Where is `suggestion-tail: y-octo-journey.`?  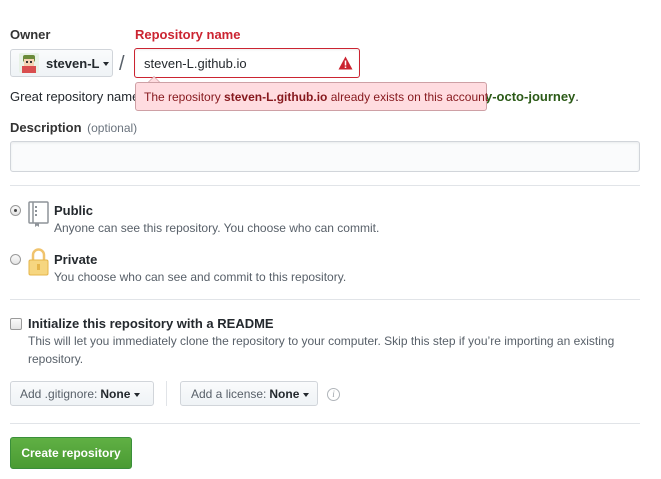 suggestion-tail: y-octo-journey. is located at coordinates (532, 96).